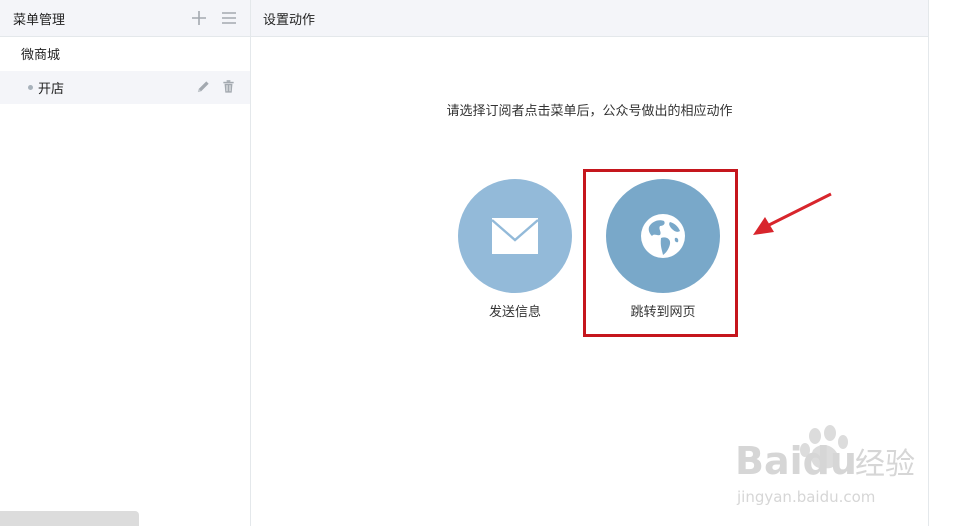  What do you see at coordinates (39, 20) in the screenshot?
I see `menu-management-title: 菜单管理` at bounding box center [39, 20].